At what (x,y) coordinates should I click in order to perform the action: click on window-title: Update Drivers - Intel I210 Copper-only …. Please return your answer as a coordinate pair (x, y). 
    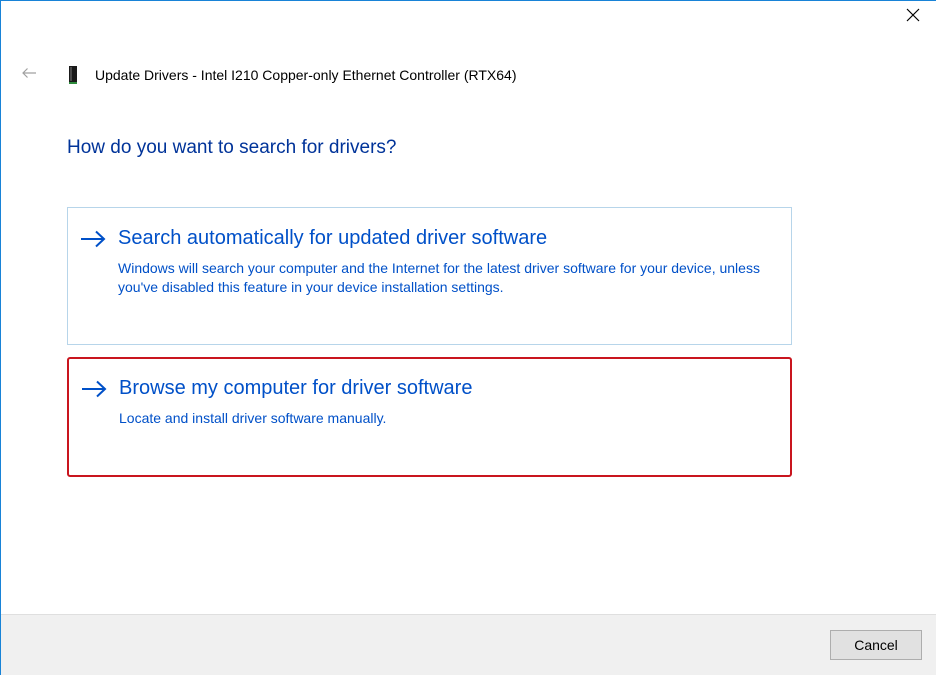
    Looking at the image, I should click on (306, 75).